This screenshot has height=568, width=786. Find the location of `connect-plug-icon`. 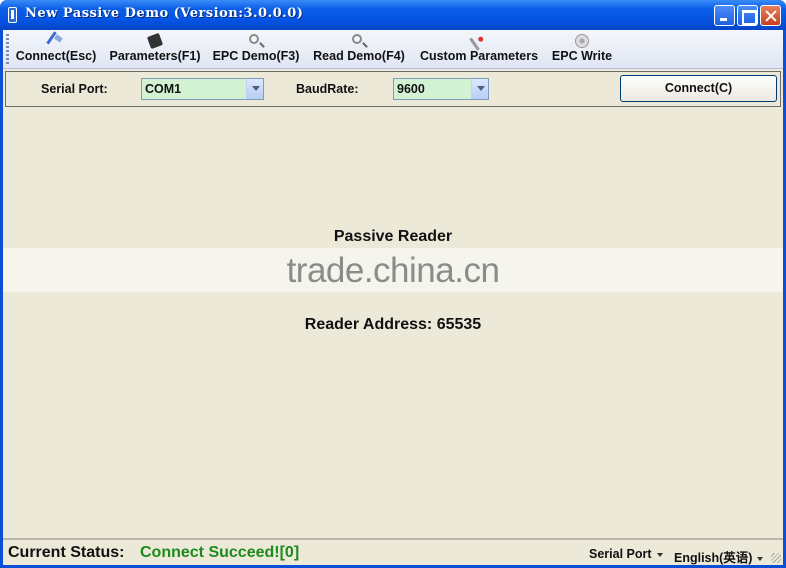

connect-plug-icon is located at coordinates (56, 41).